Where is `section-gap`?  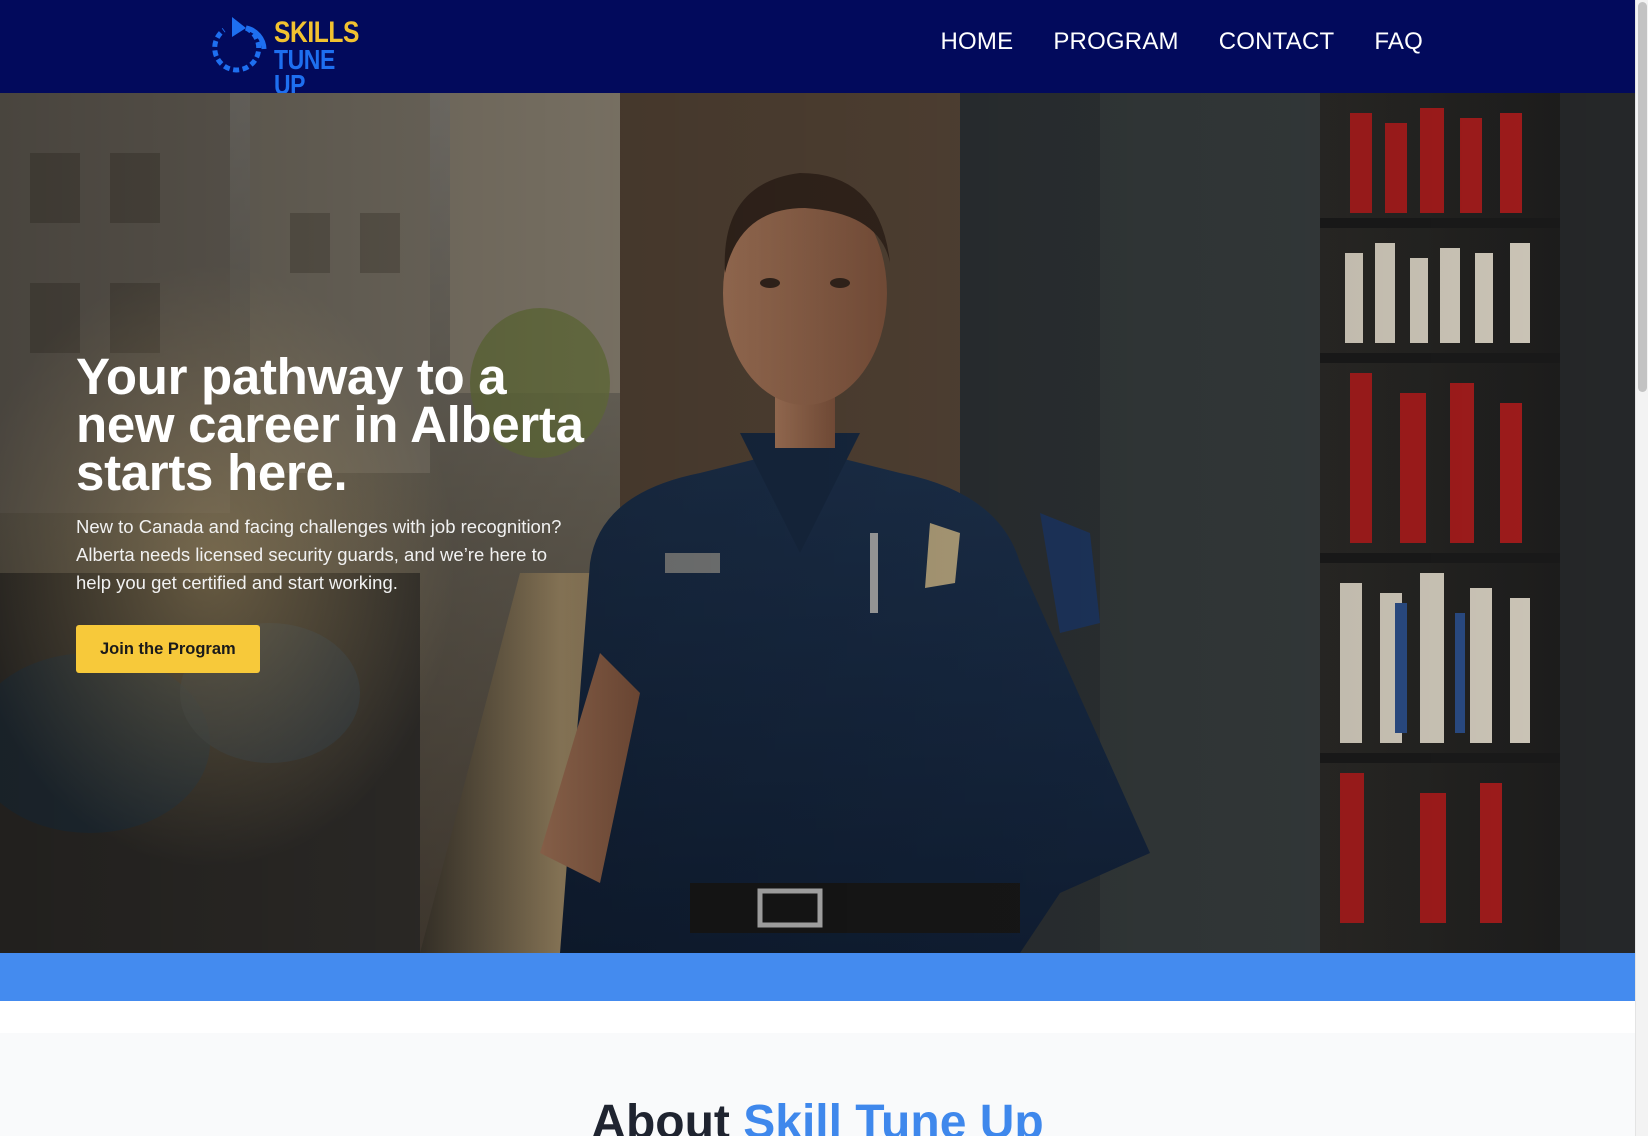
section-gap is located at coordinates (817, 1017).